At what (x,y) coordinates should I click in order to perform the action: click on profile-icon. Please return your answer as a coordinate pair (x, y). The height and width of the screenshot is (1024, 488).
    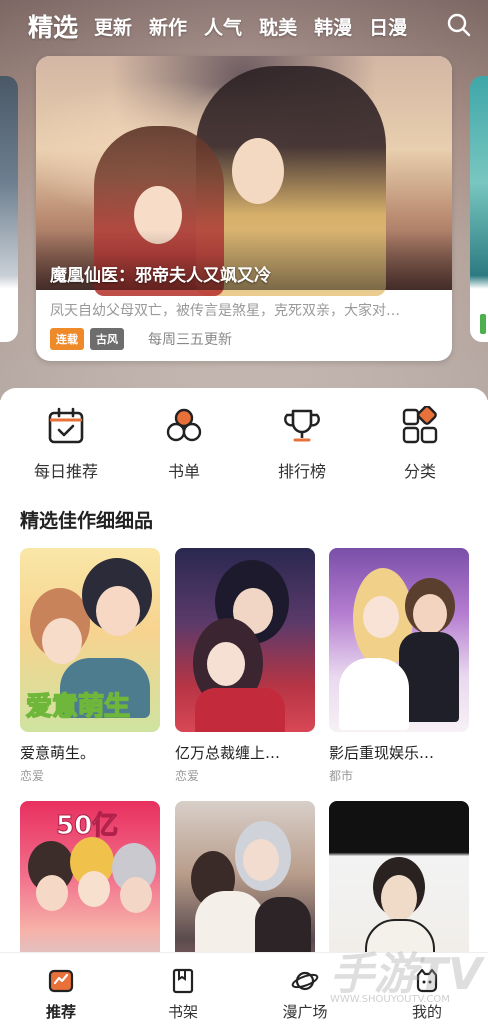
    Looking at the image, I should click on (427, 980).